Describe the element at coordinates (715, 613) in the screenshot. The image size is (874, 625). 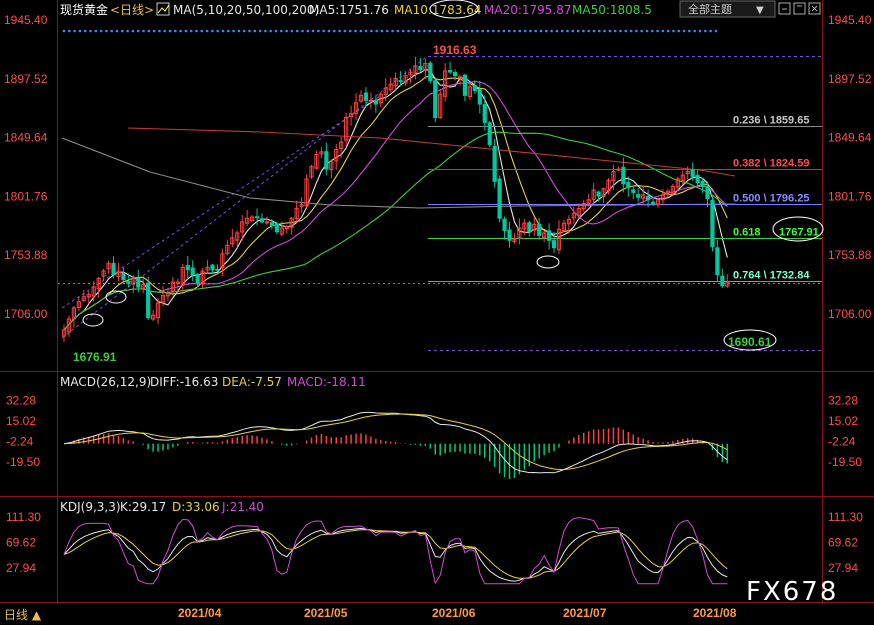
I see `date-tick: 2021/08` at that location.